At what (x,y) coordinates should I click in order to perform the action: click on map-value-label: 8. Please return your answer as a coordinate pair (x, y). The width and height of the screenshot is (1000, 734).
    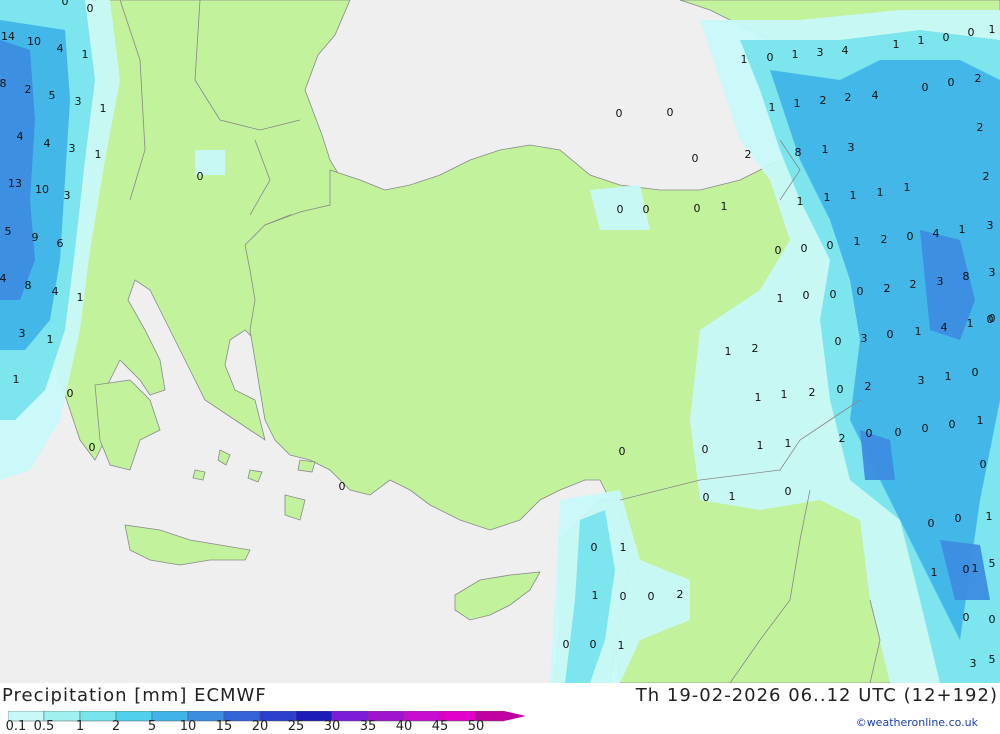
    Looking at the image, I should click on (28, 285).